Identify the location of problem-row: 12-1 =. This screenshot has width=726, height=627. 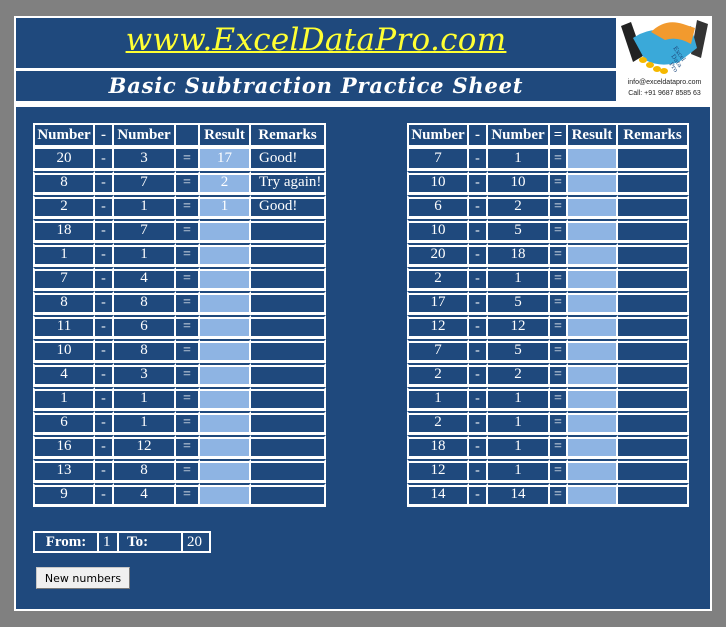
(548, 471).